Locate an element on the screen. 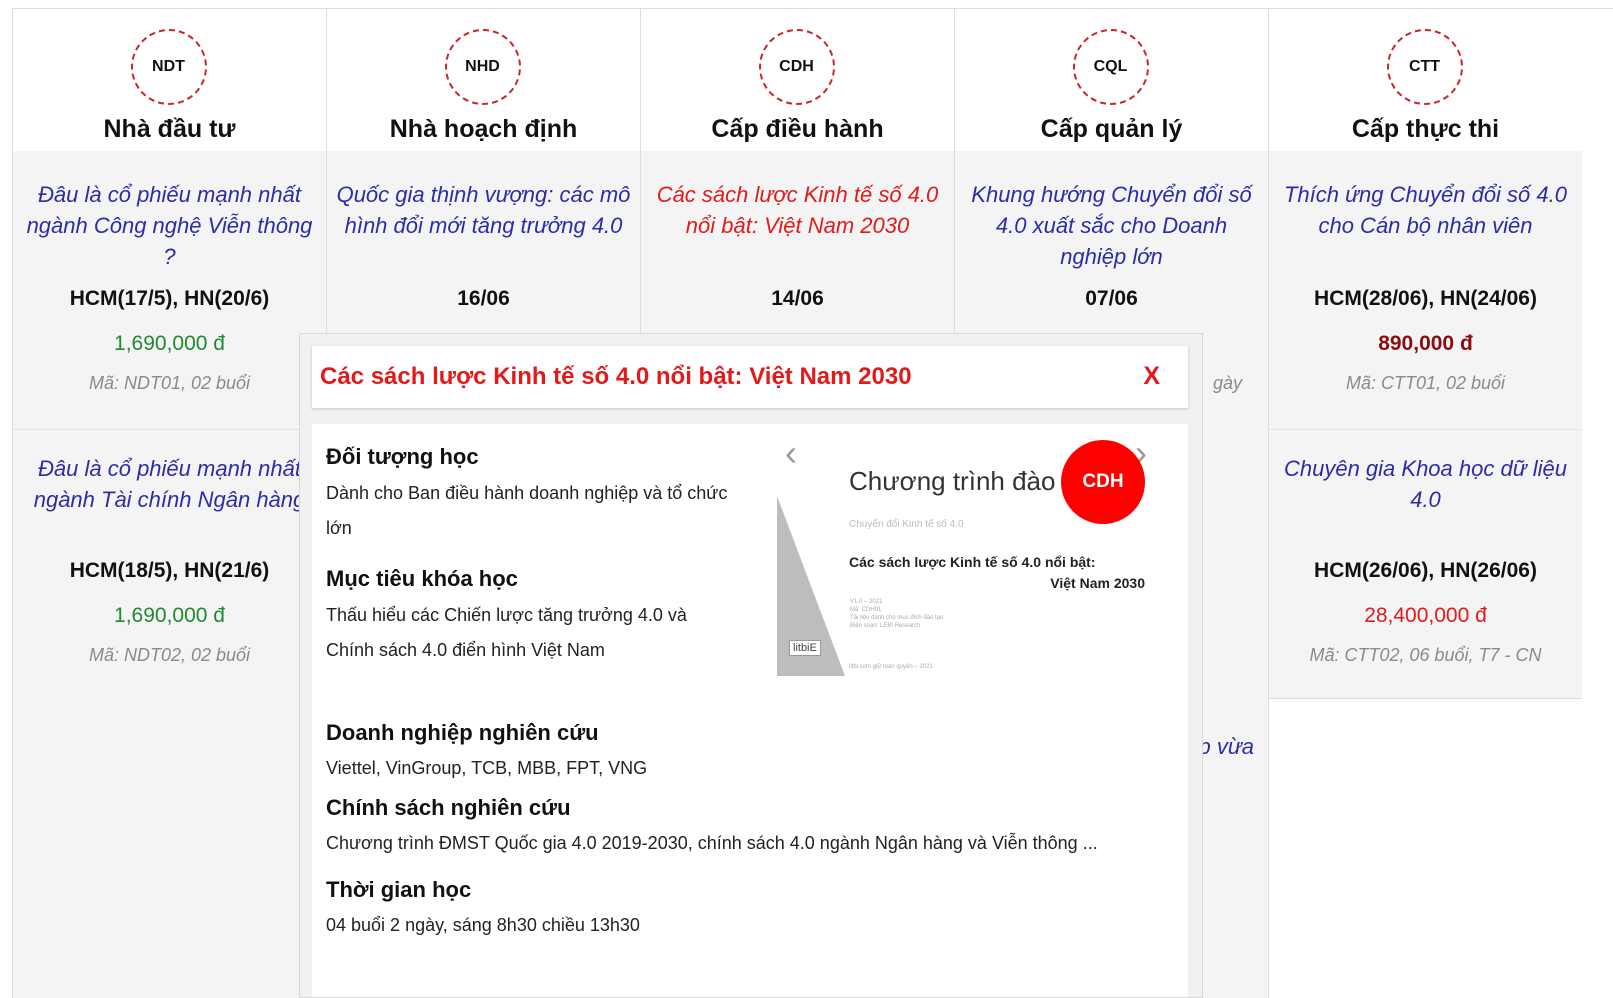  meta-line: Tài liệu dành cho mục đích đào tạo is located at coordinates (897, 618).